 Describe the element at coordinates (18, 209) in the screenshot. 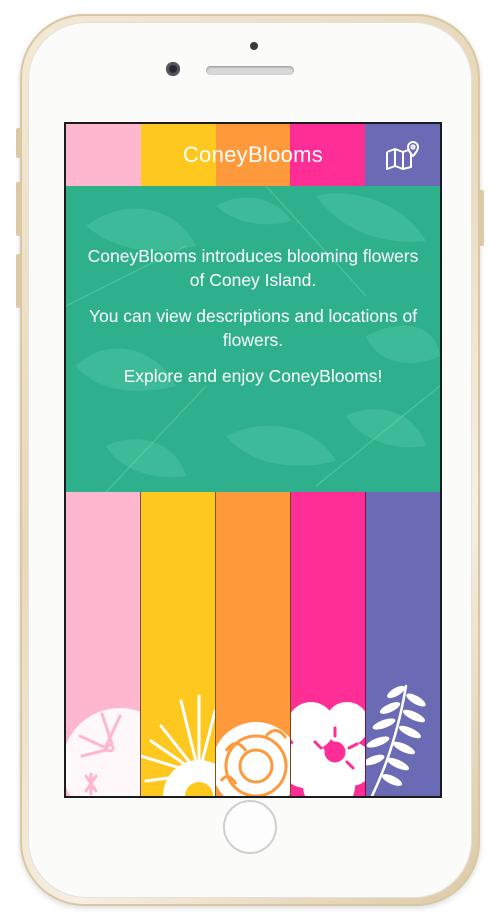

I see `volume-up-button` at that location.